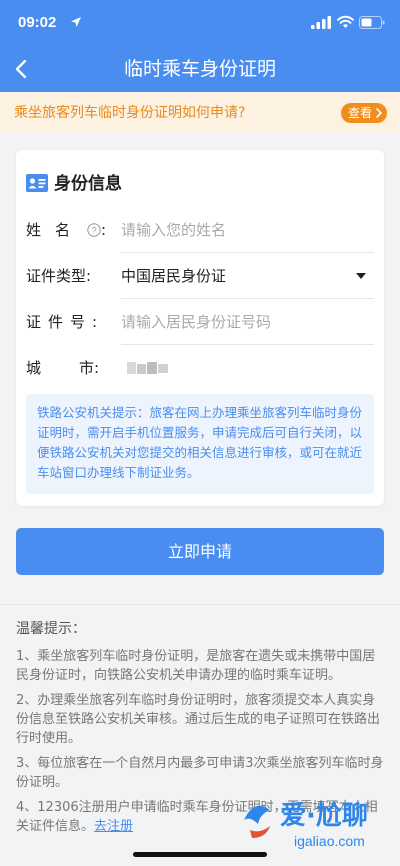  Describe the element at coordinates (200, 551) in the screenshot. I see `apply-button: 立即申请` at that location.